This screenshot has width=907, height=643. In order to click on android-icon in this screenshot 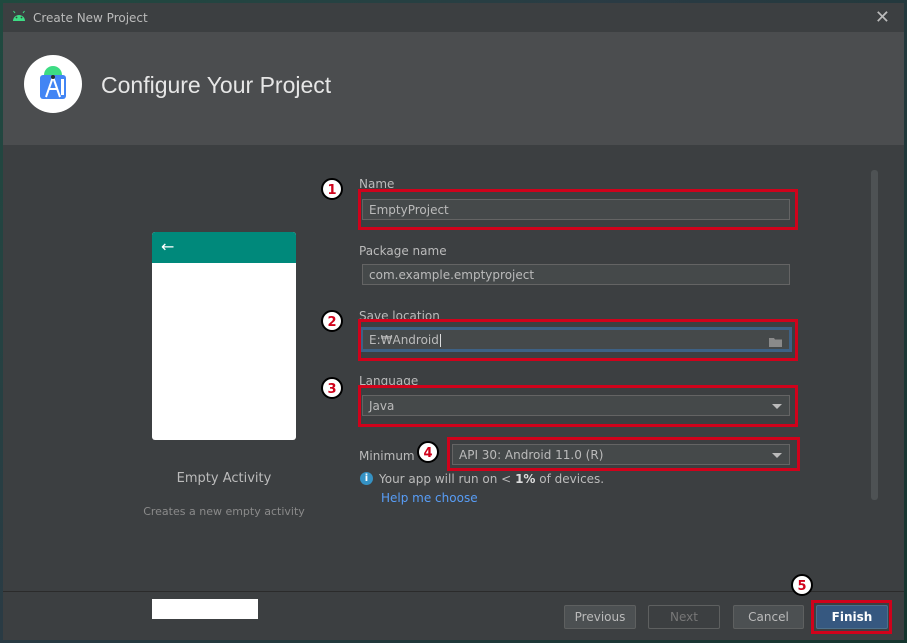, I will do `click(19, 15)`.